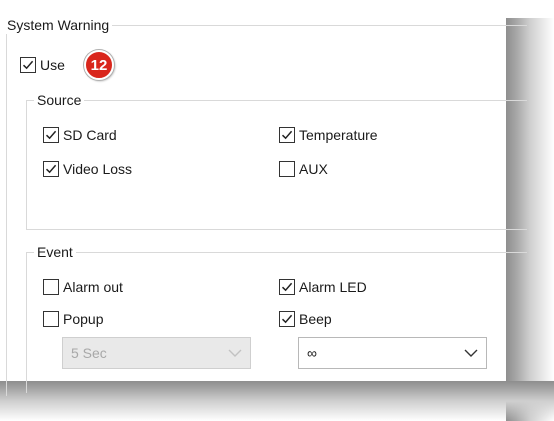 Image resolution: width=554 pixels, height=421 pixels. What do you see at coordinates (98, 169) in the screenshot?
I see `video-loss-label: Video Loss` at bounding box center [98, 169].